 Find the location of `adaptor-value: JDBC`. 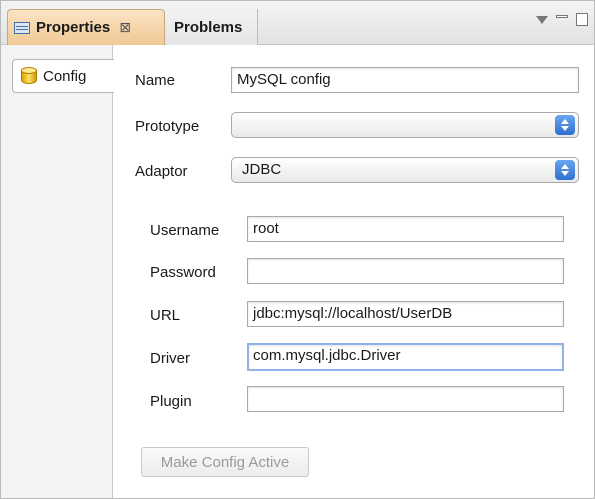

adaptor-value: JDBC is located at coordinates (262, 169).